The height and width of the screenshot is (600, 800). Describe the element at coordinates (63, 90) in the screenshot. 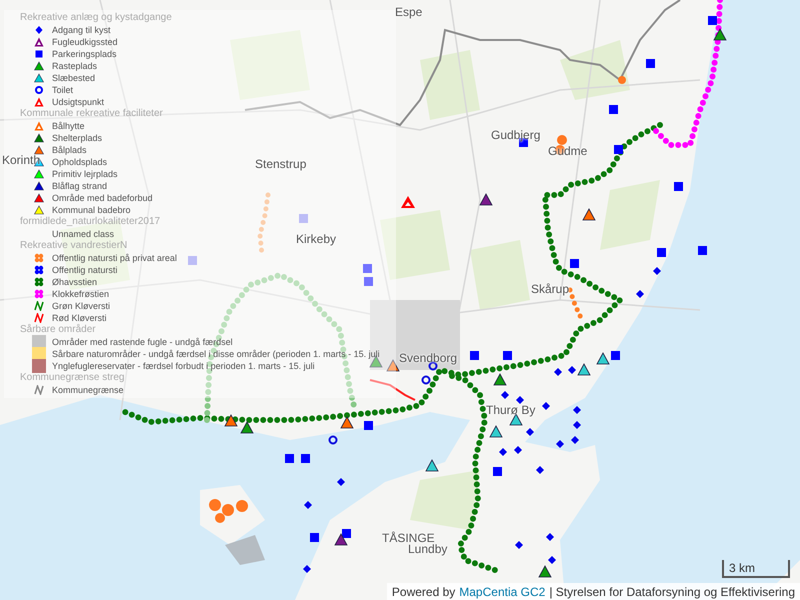

I see `legend-label: Toilet` at that location.